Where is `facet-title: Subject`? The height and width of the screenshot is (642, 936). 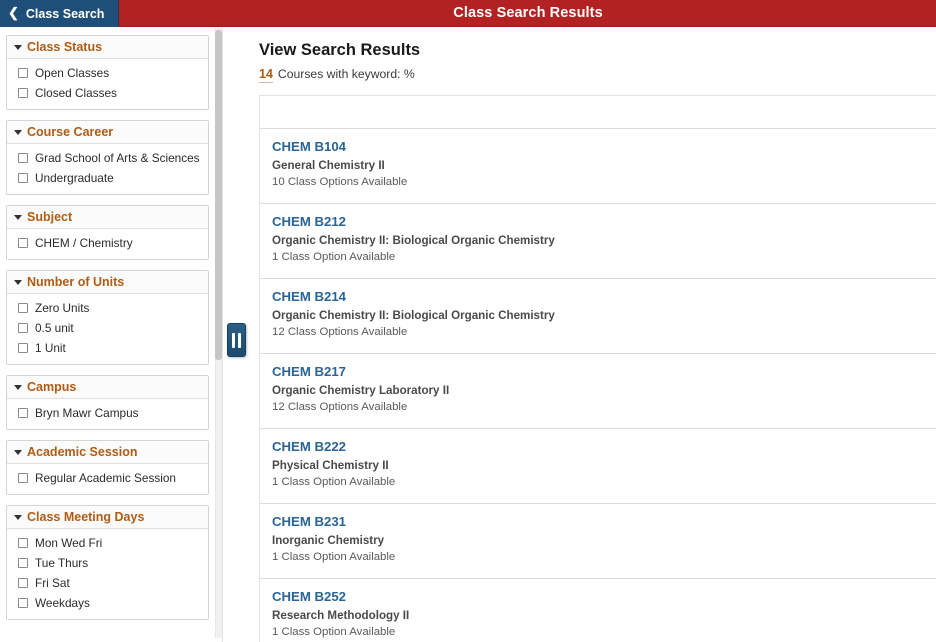 facet-title: Subject is located at coordinates (50, 217).